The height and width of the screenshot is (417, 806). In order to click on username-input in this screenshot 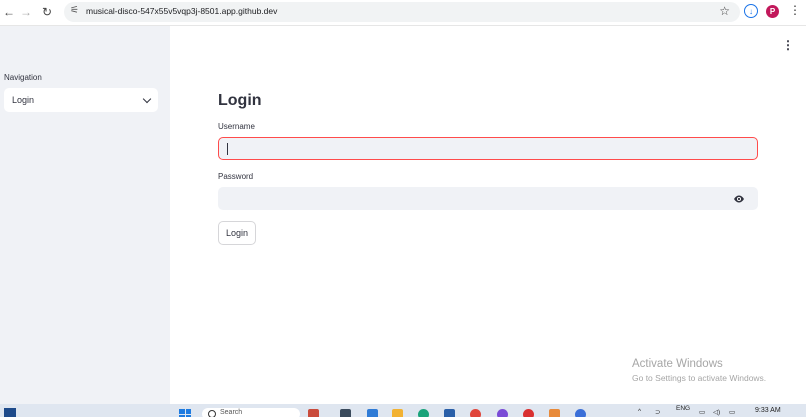, I will do `click(488, 148)`.